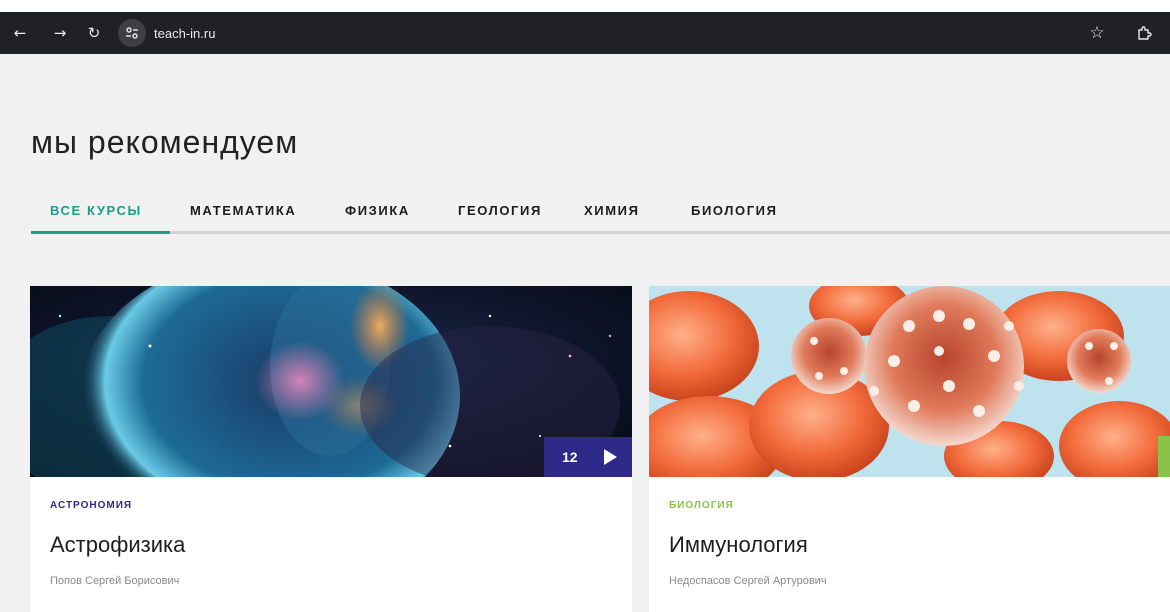  Describe the element at coordinates (734, 210) in the screenshot. I see `tab-biology: БИОЛОГИЯ` at that location.